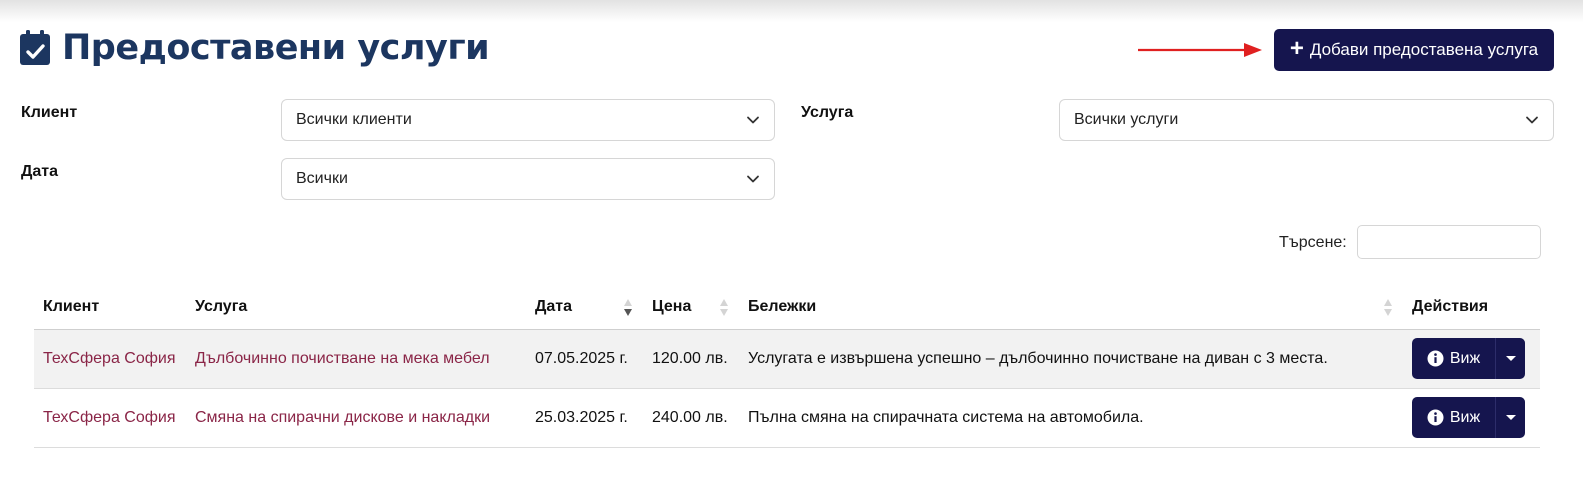 Image resolution: width=1583 pixels, height=499 pixels. I want to click on service-link: Смяна на спирачни дискове и накладки, so click(342, 417).